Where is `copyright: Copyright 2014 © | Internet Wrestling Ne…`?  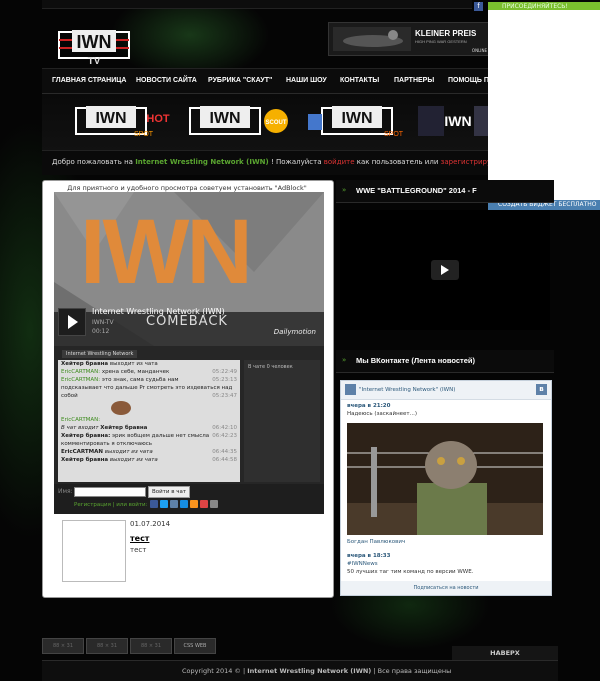 copyright: Copyright 2014 © | Internet Wrestling Ne… is located at coordinates (317, 671).